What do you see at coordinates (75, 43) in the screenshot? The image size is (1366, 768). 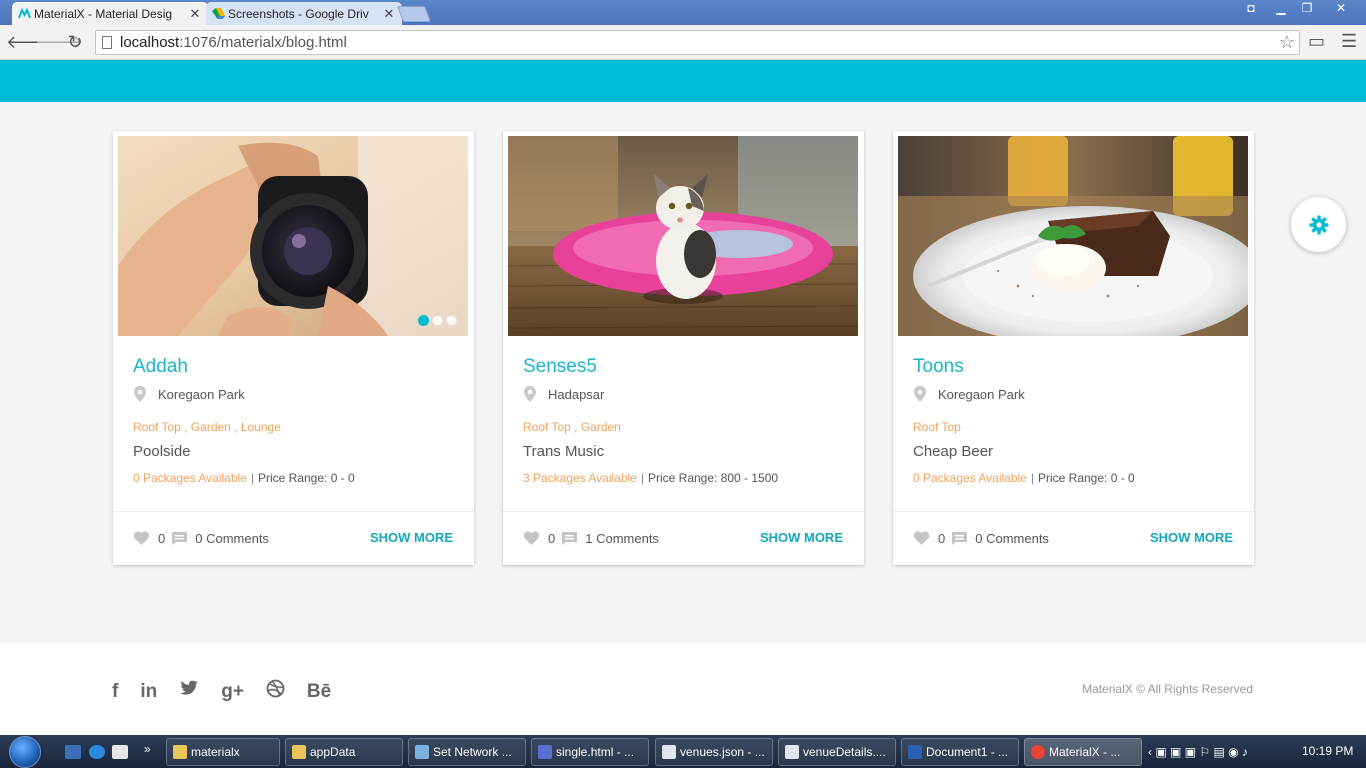 I see `reload-icon: ↻` at bounding box center [75, 43].